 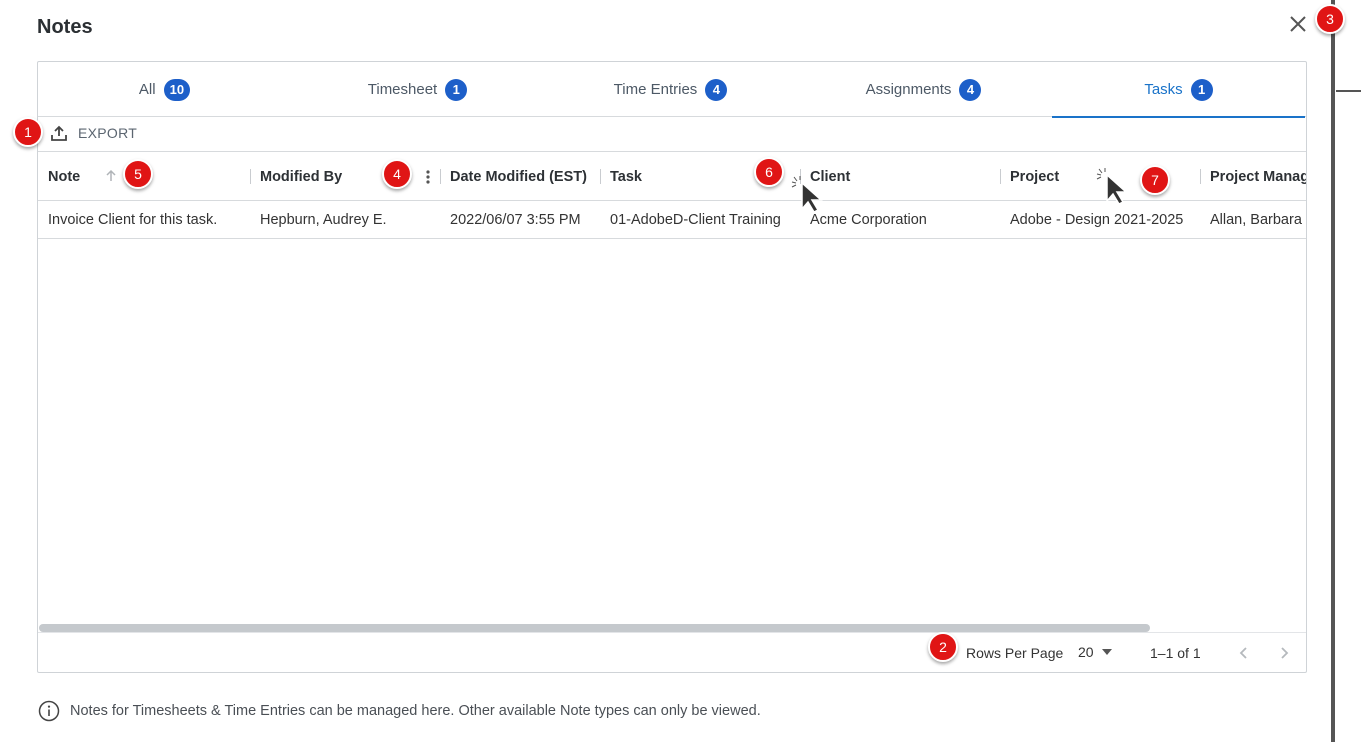 I want to click on background-window-edge, so click(x=1333, y=371).